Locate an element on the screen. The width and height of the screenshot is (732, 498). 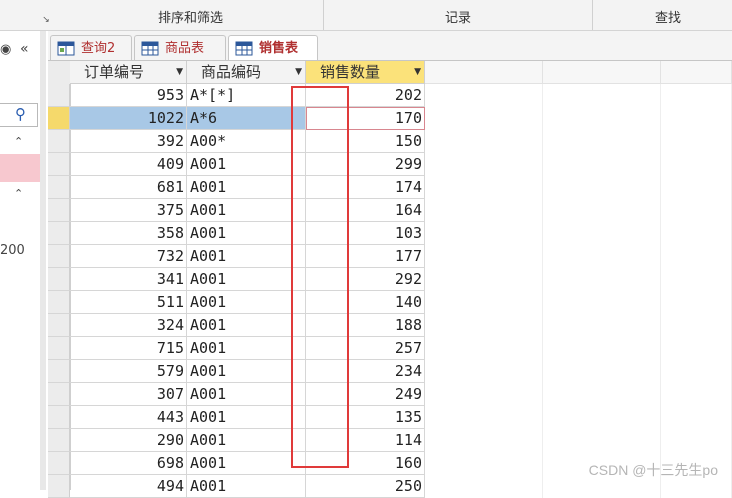
table-row: 392 A00* 150 is located at coordinates (390, 141).